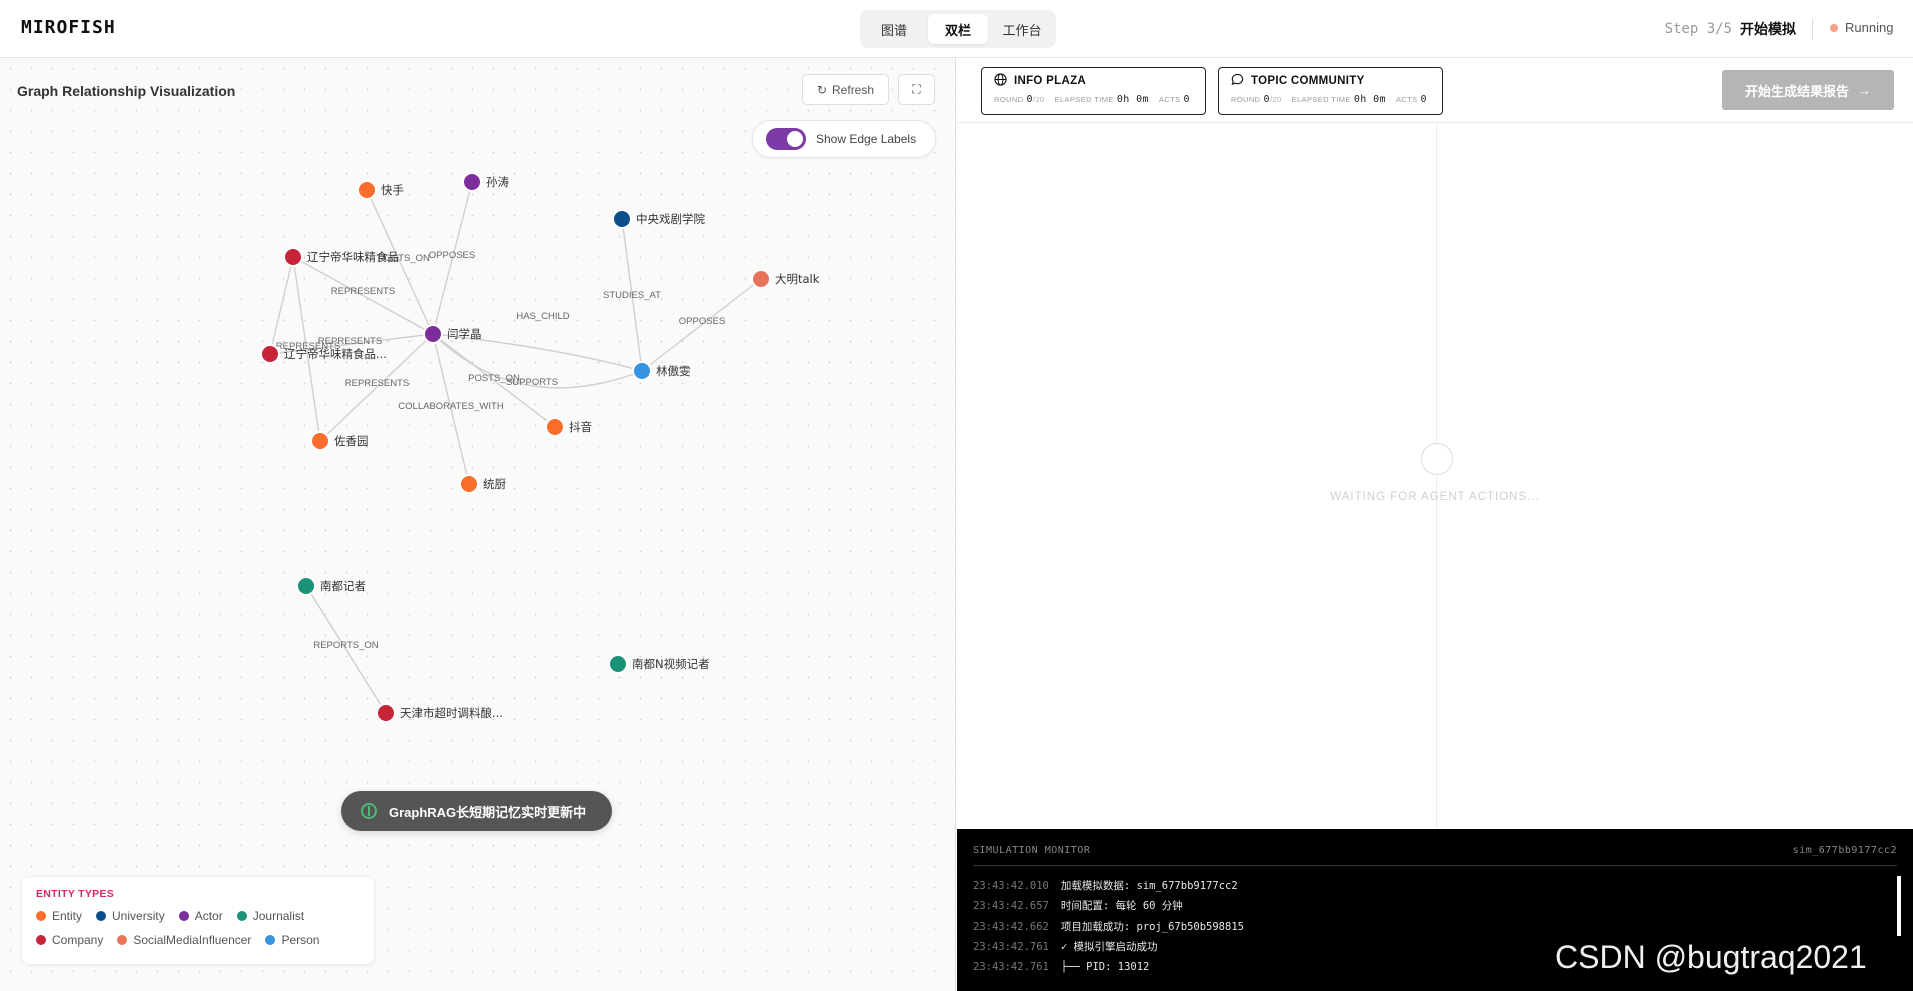  Describe the element at coordinates (661, 371) in the screenshot. I see `graph-node: 林傲雯` at that location.